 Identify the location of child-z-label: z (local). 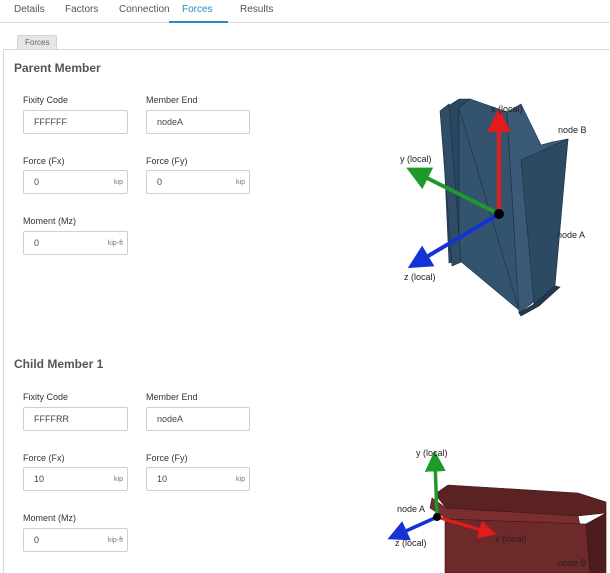
(411, 543).